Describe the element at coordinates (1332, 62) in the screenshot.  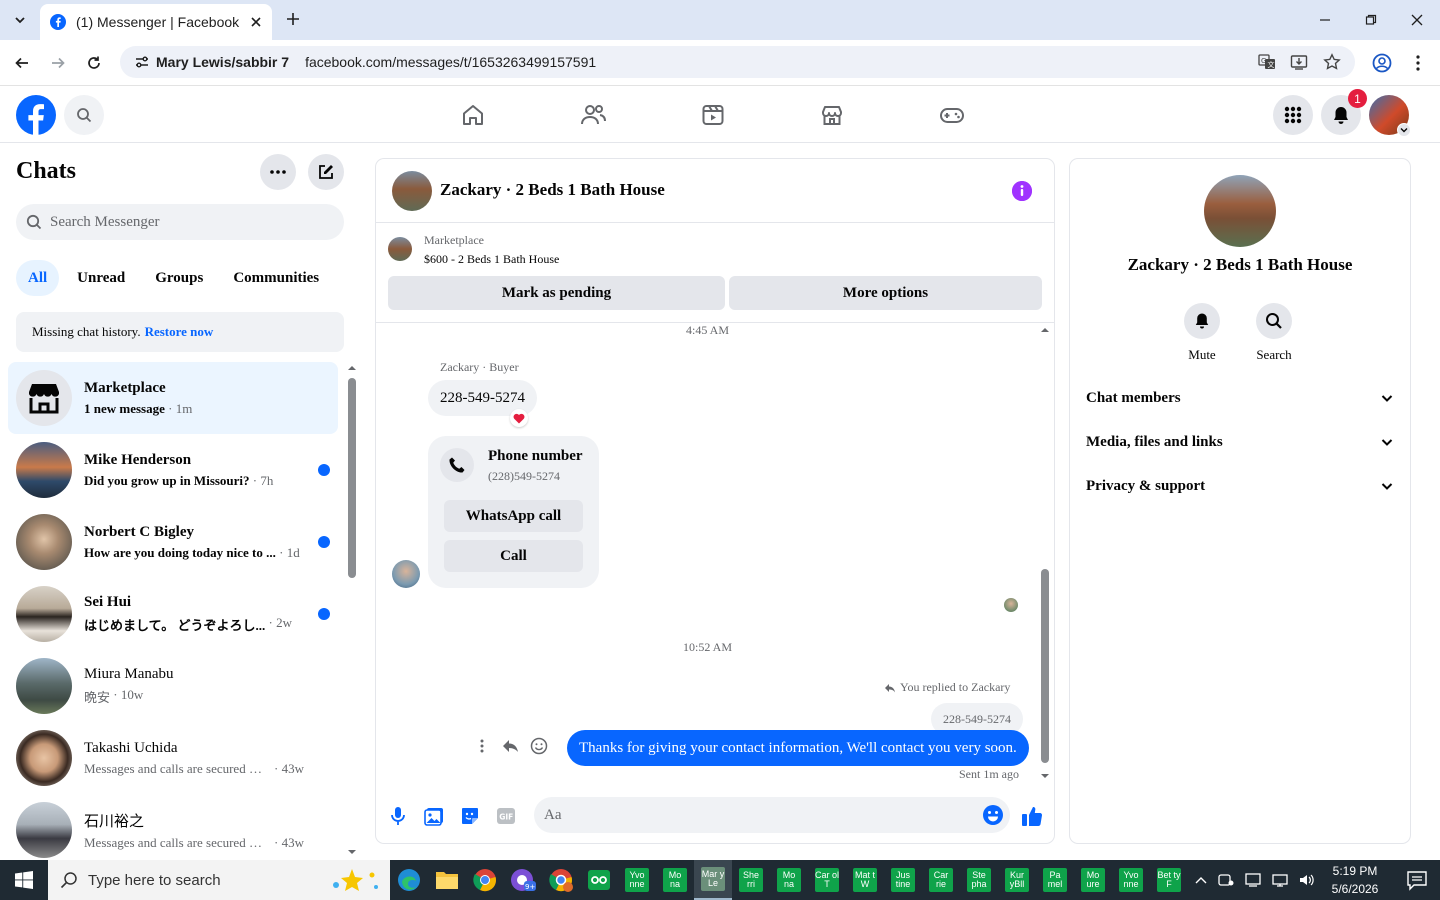
I see `bookmark-button` at that location.